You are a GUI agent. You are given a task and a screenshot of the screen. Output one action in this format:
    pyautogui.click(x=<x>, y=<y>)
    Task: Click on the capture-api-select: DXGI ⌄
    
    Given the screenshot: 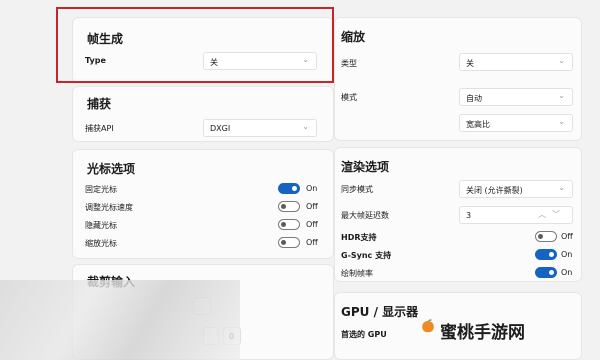 What is the action you would take?
    pyautogui.click(x=260, y=128)
    